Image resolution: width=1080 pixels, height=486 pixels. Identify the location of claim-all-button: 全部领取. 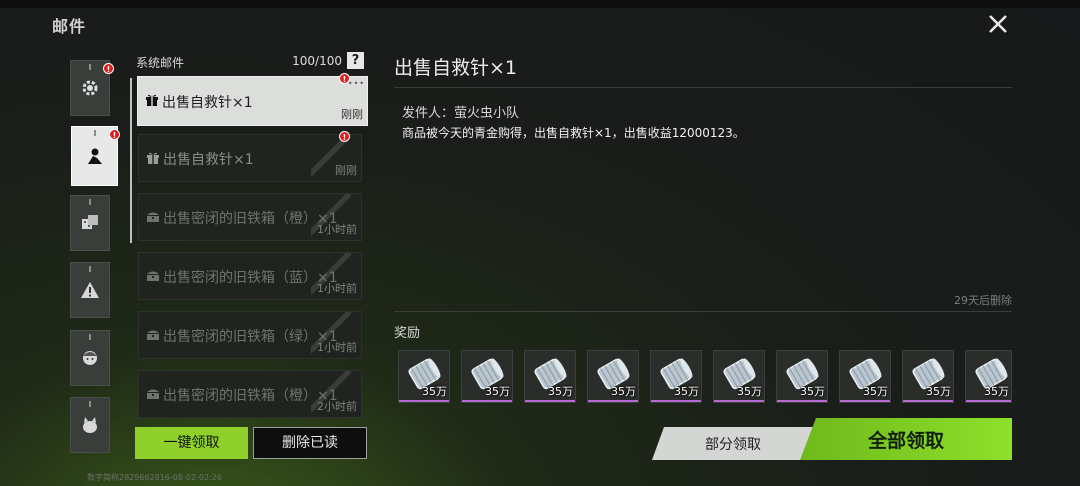
(906, 439).